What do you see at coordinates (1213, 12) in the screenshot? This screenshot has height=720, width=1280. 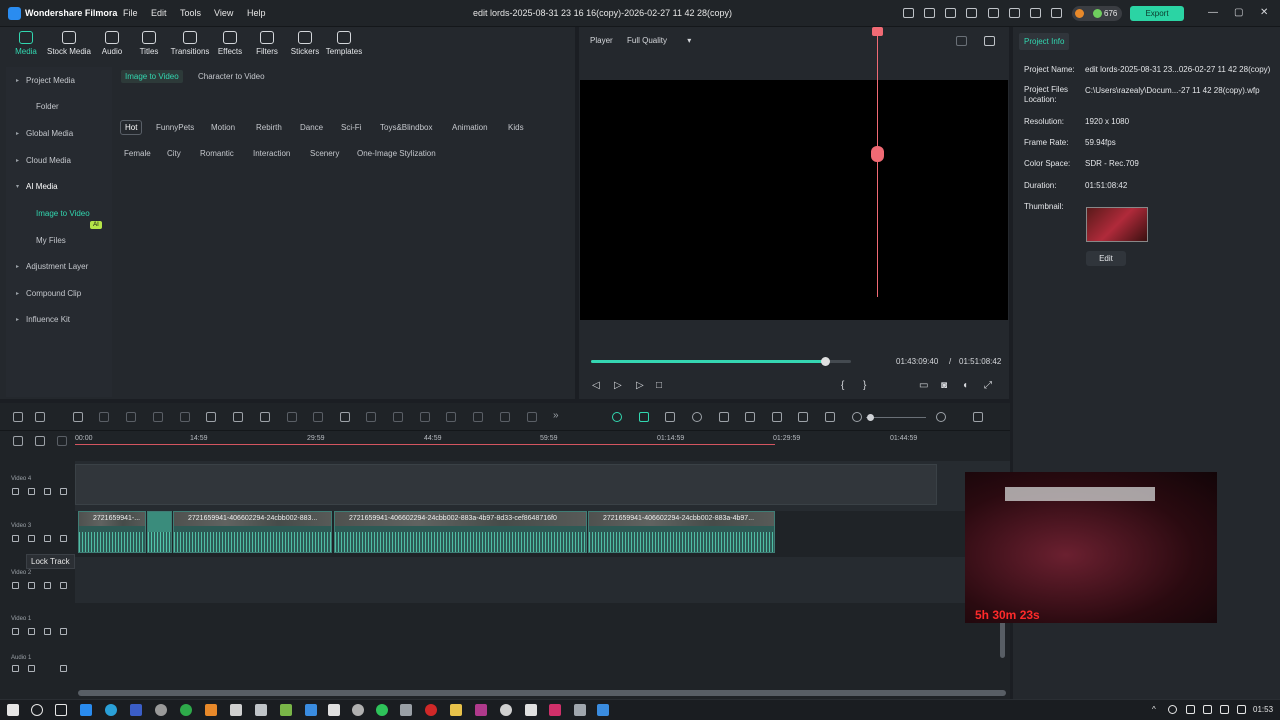 I see `minimize-icon: —` at bounding box center [1213, 12].